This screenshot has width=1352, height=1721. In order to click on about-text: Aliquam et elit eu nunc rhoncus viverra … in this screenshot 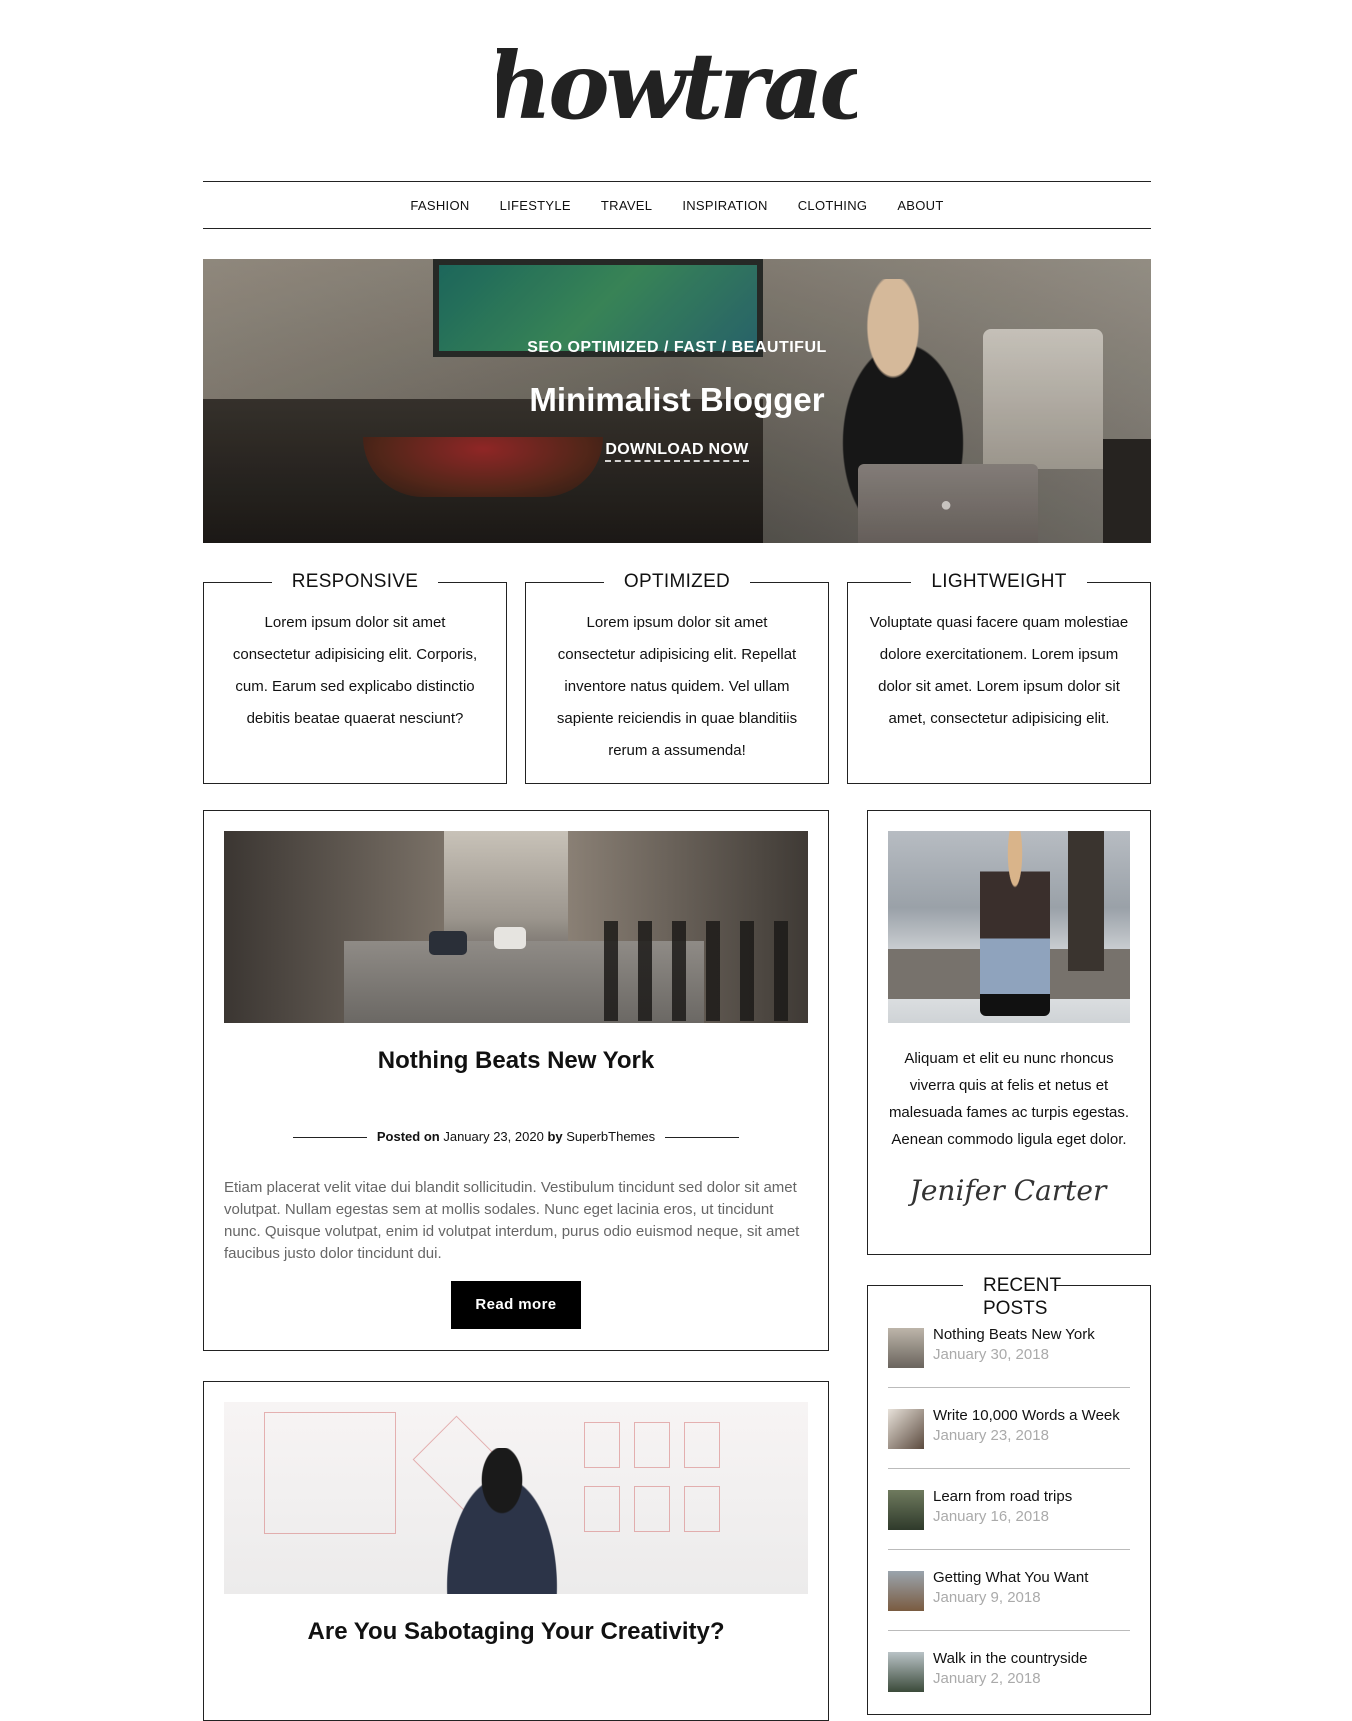, I will do `click(1009, 1099)`.